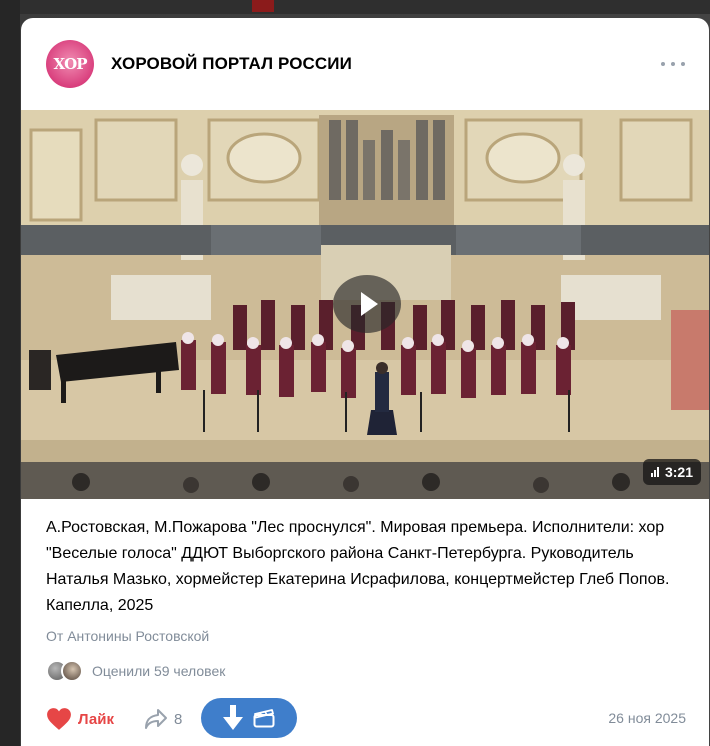  Describe the element at coordinates (159, 671) in the screenshot. I see `rated-by-text: Оценили 59 человек` at that location.